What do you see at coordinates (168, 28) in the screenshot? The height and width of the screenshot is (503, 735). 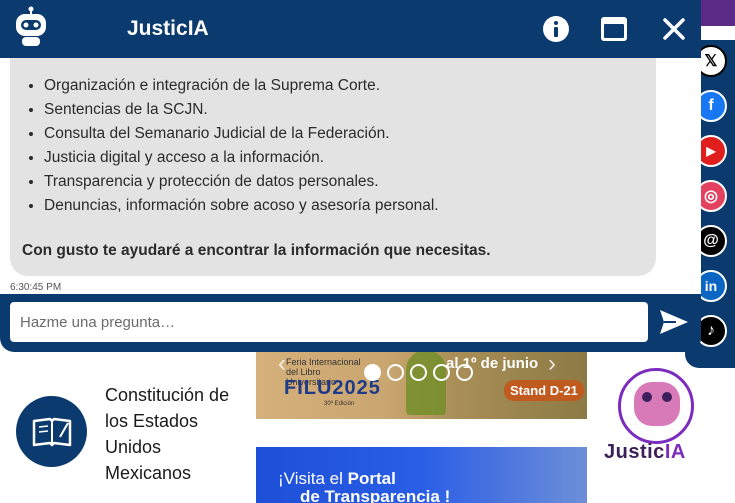 I see `chat-title: JusticIA` at bounding box center [168, 28].